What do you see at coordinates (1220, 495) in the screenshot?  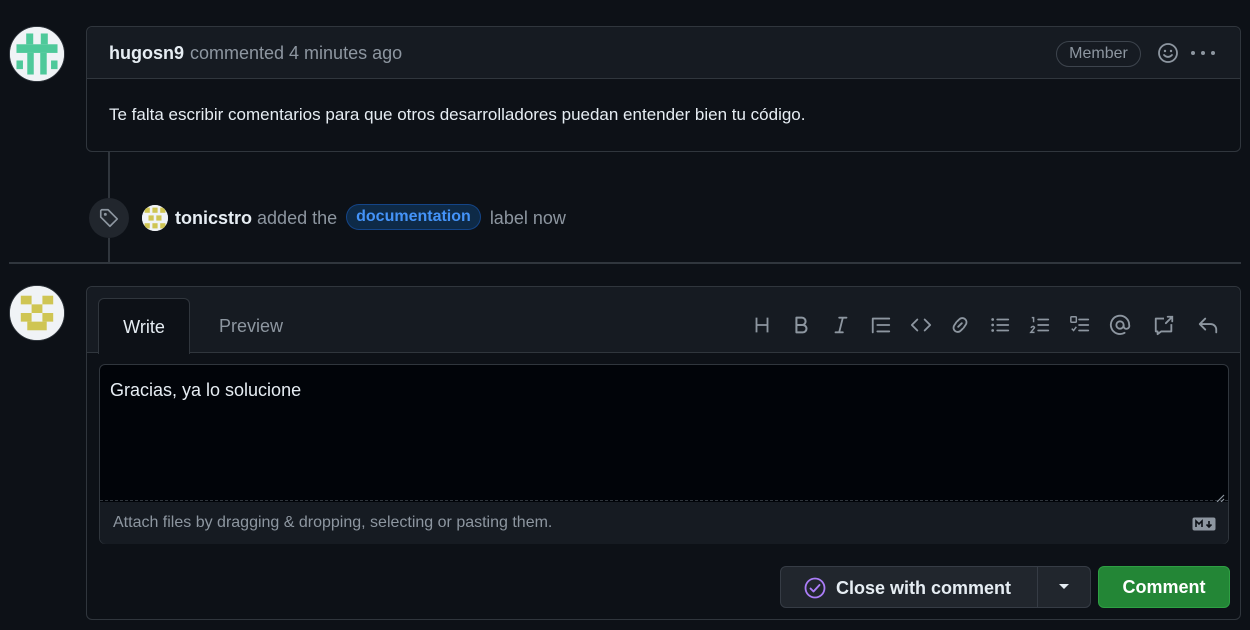 I see `resize-handle-icon` at bounding box center [1220, 495].